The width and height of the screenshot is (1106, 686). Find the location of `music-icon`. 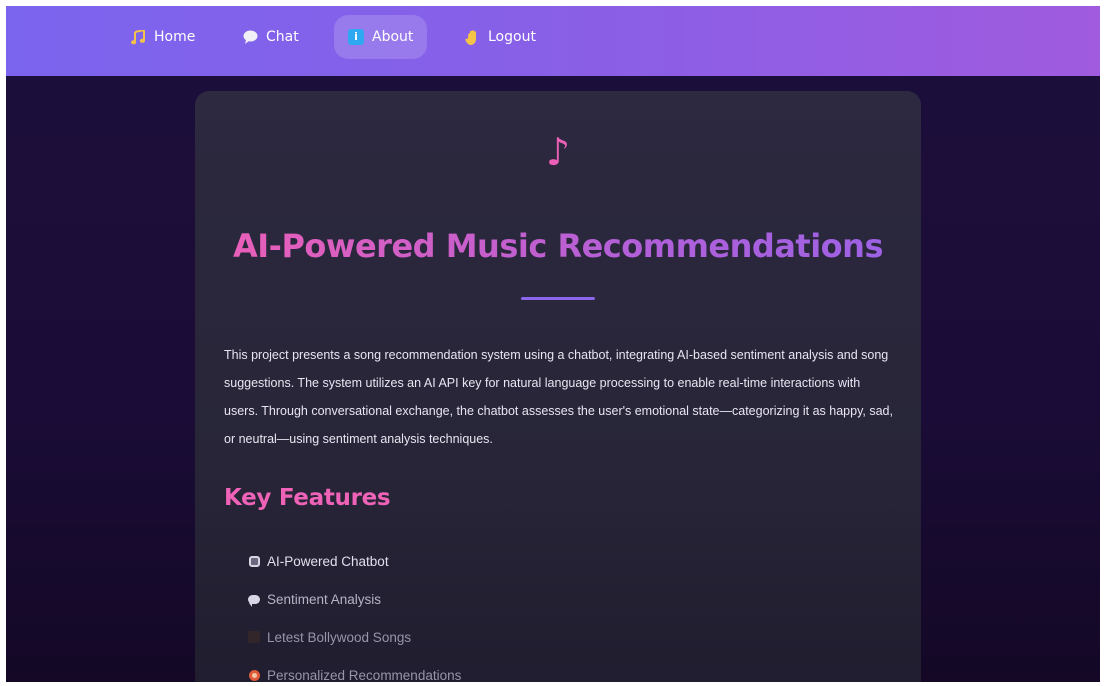

music-icon is located at coordinates (254, 637).